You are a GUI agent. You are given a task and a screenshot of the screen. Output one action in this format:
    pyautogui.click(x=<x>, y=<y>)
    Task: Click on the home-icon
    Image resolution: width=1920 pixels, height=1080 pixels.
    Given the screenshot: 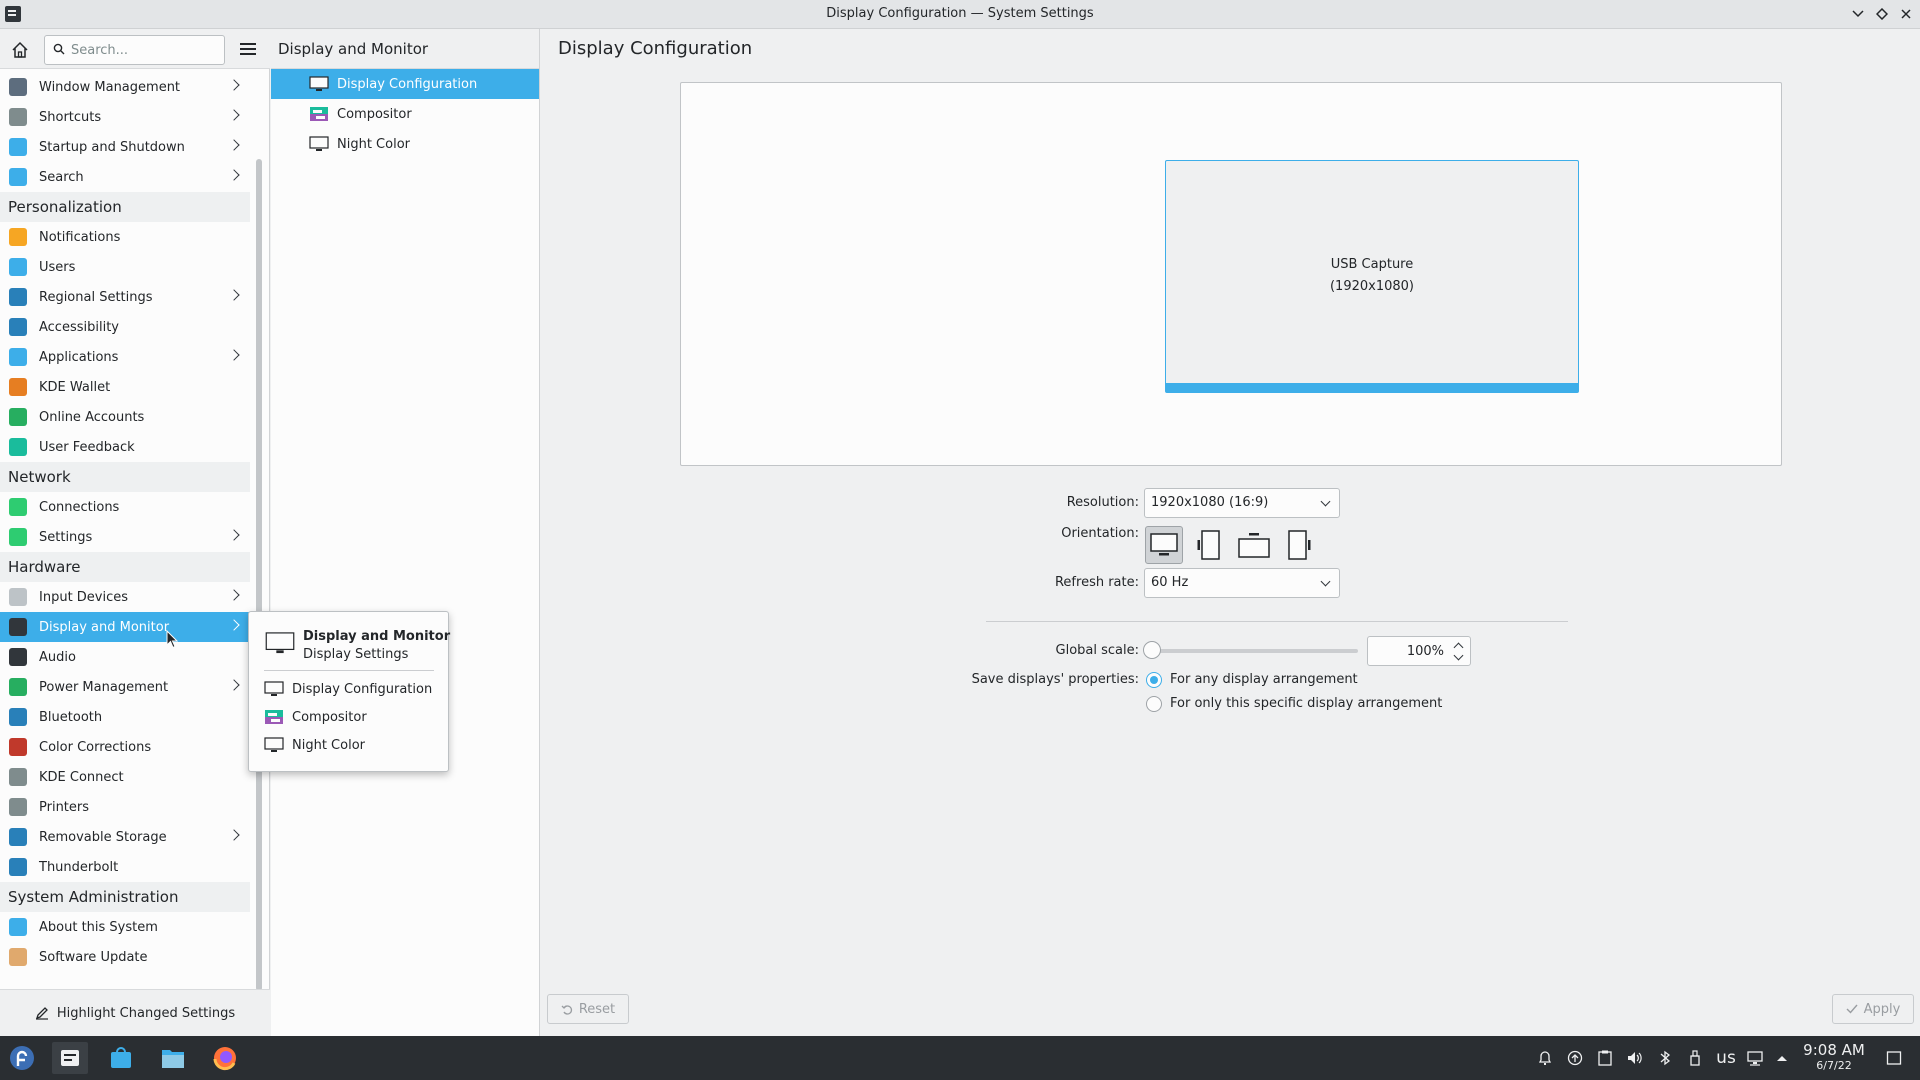 What is the action you would take?
    pyautogui.click(x=20, y=50)
    